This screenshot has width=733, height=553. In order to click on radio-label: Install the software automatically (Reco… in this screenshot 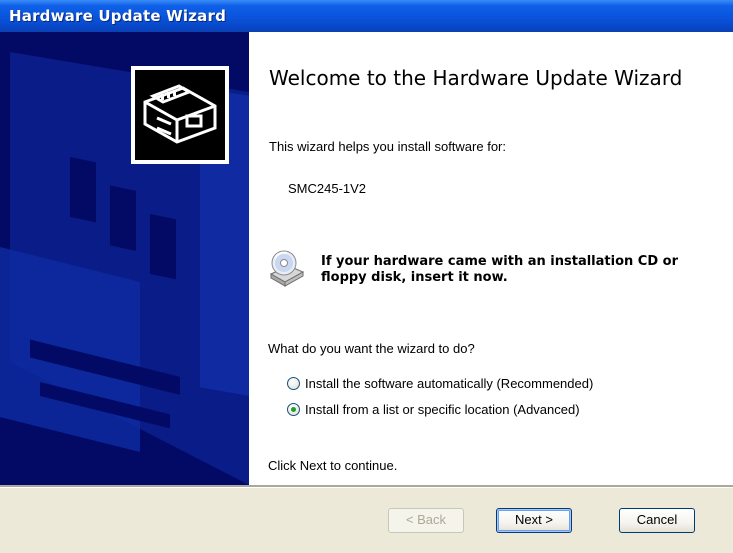, I will do `click(449, 383)`.